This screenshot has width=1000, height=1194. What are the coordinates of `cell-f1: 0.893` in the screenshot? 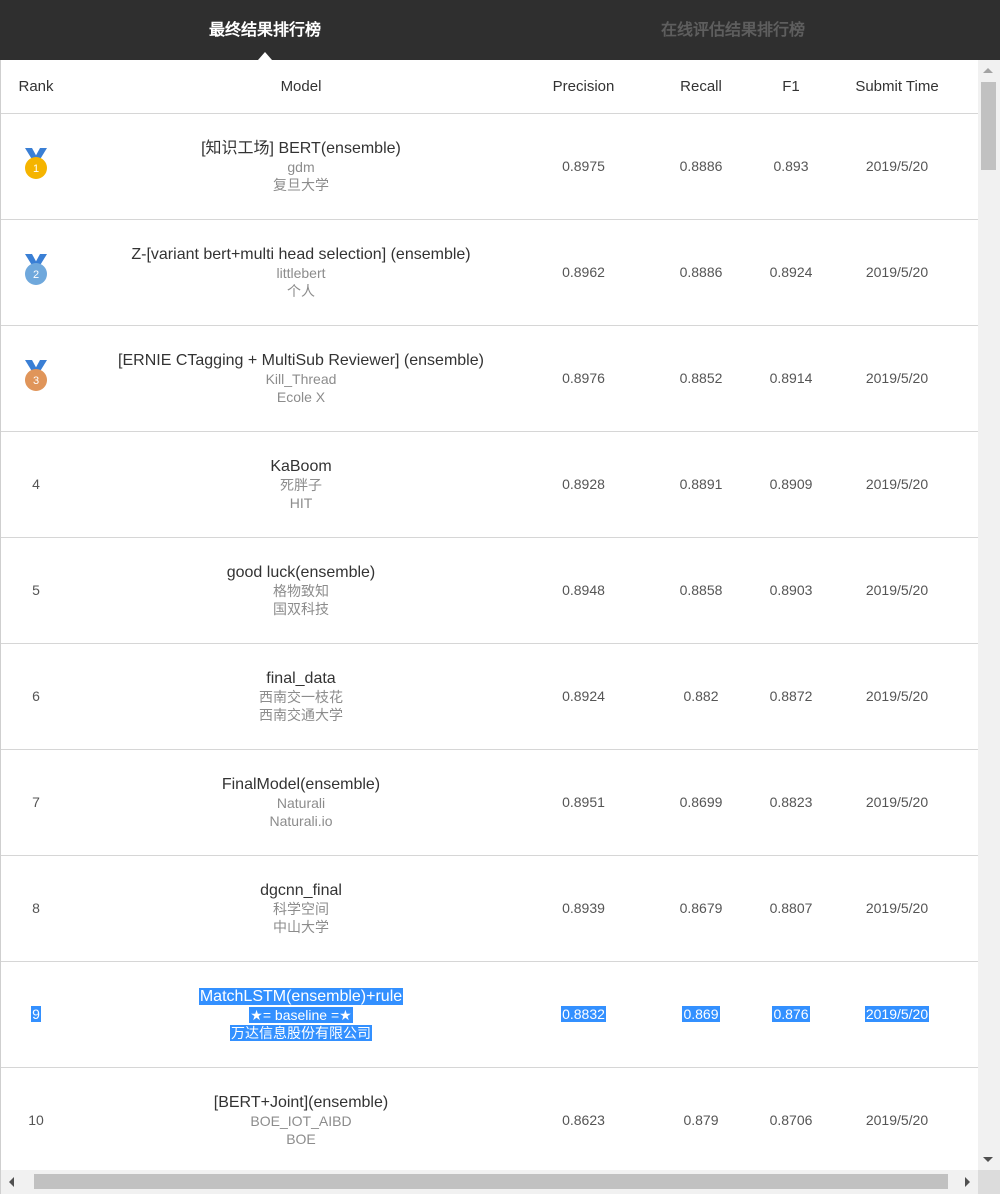 It's located at (791, 166).